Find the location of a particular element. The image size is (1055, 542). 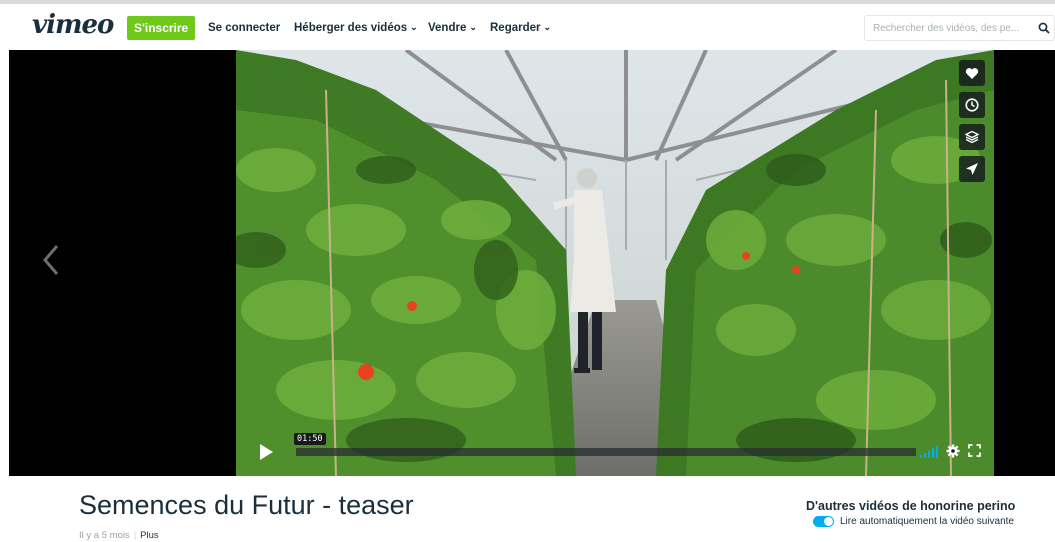

nav-host-videos-label: Héberger des vidéos is located at coordinates (351, 28).